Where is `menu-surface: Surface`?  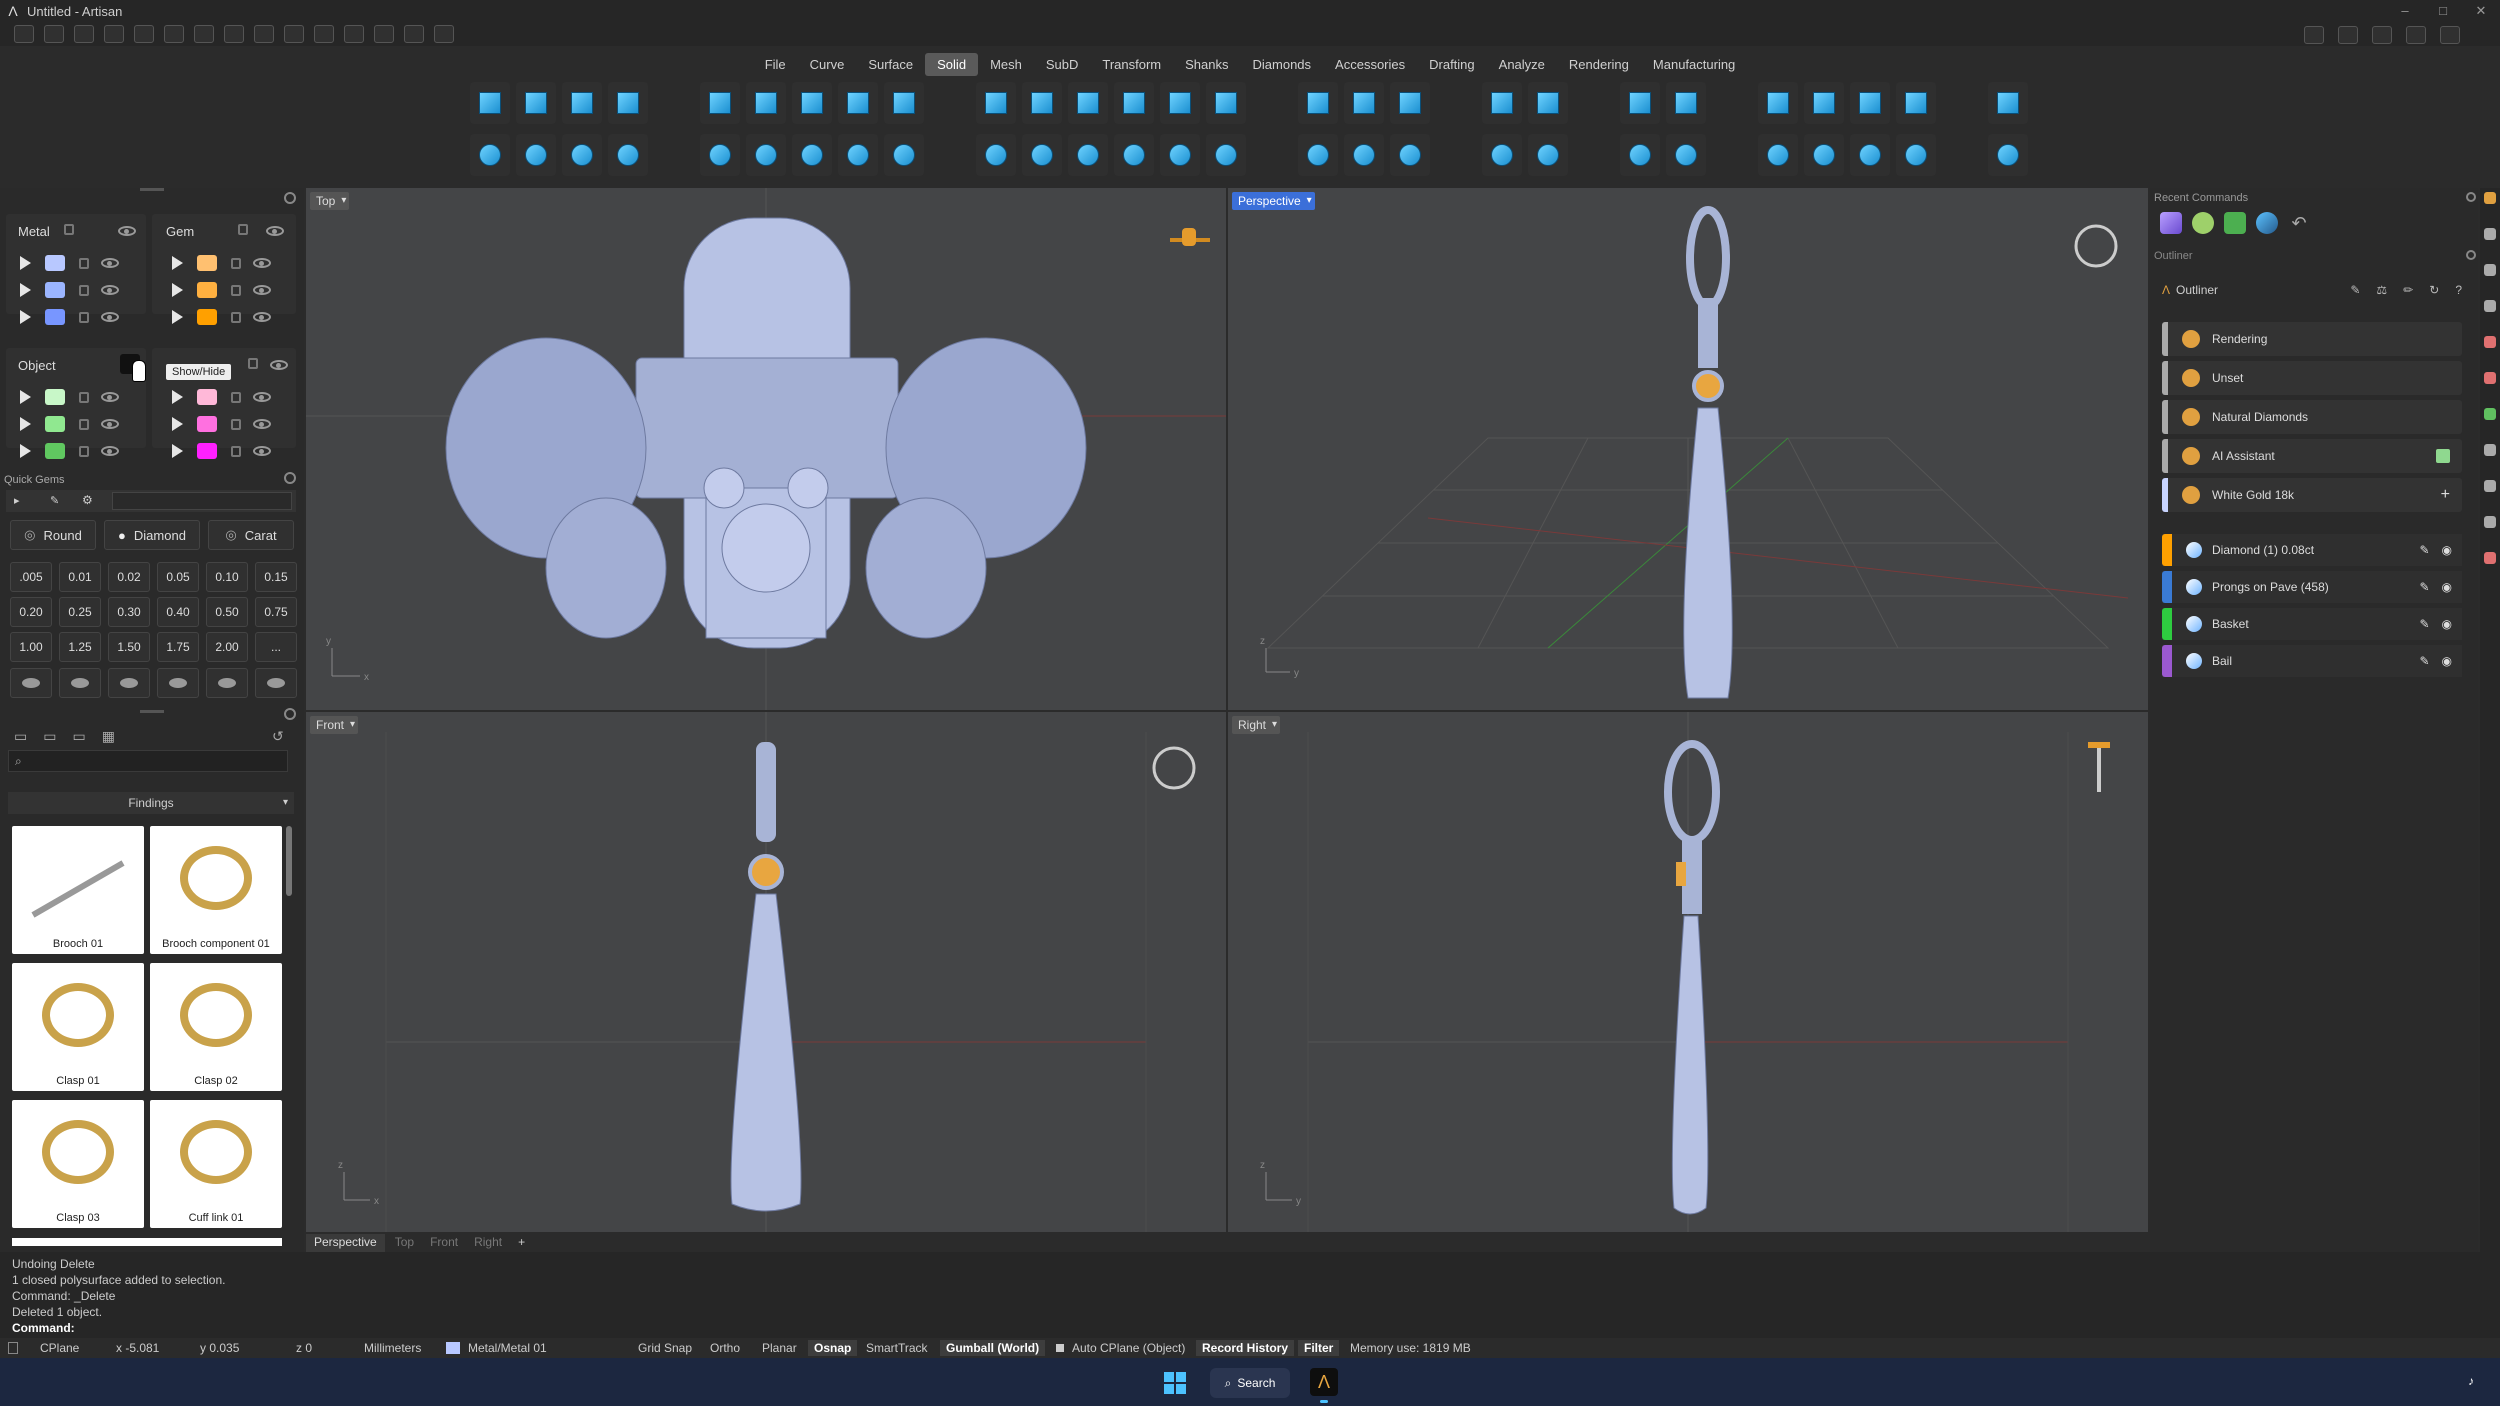 menu-surface: Surface is located at coordinates (890, 64).